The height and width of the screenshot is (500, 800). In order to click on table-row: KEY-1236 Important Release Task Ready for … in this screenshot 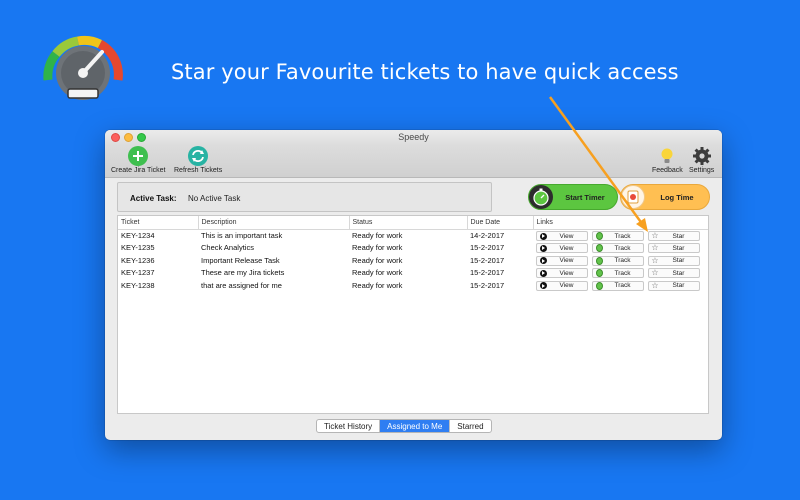, I will do `click(413, 260)`.